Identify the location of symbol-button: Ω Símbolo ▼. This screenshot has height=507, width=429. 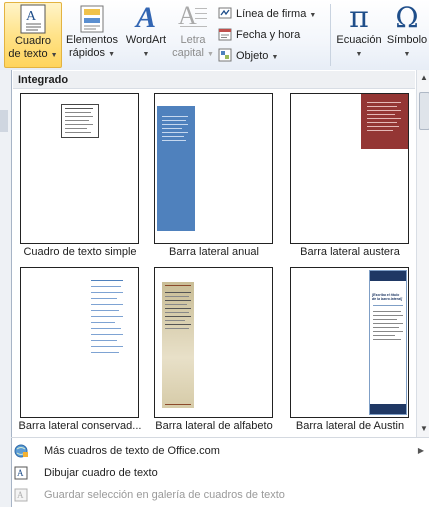
(407, 34).